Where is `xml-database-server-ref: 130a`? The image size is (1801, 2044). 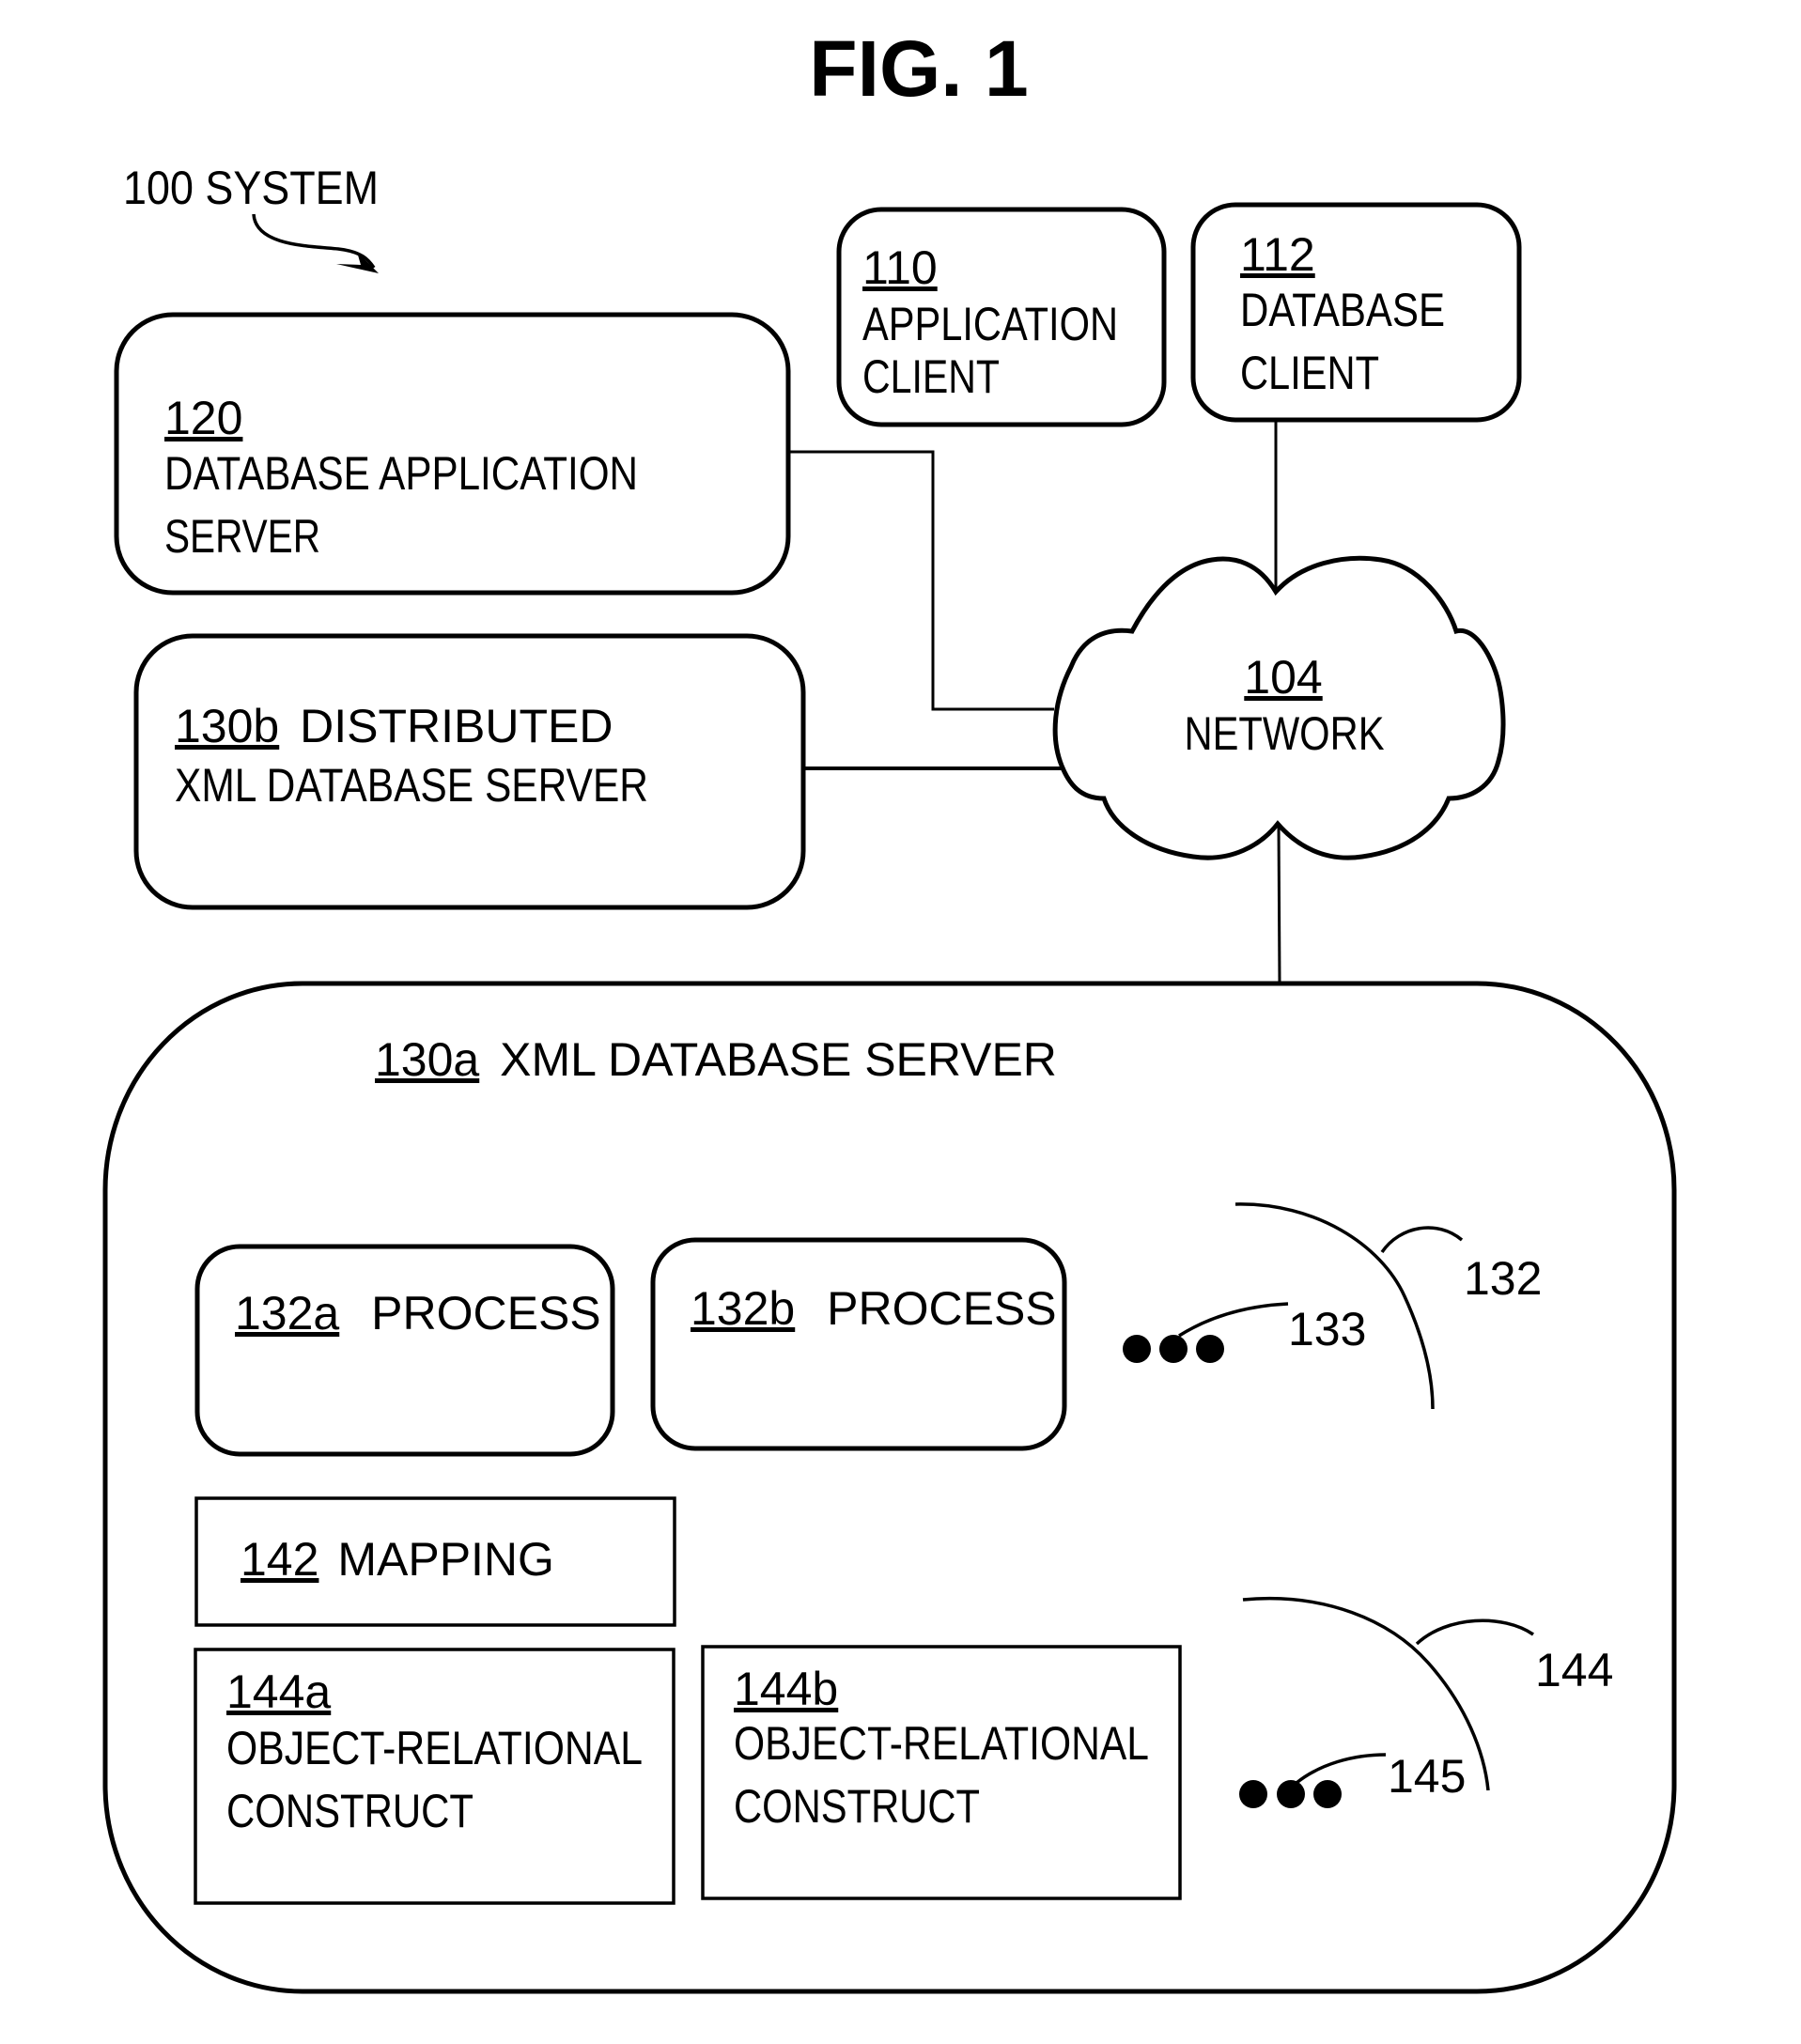 xml-database-server-ref: 130a is located at coordinates (427, 1059).